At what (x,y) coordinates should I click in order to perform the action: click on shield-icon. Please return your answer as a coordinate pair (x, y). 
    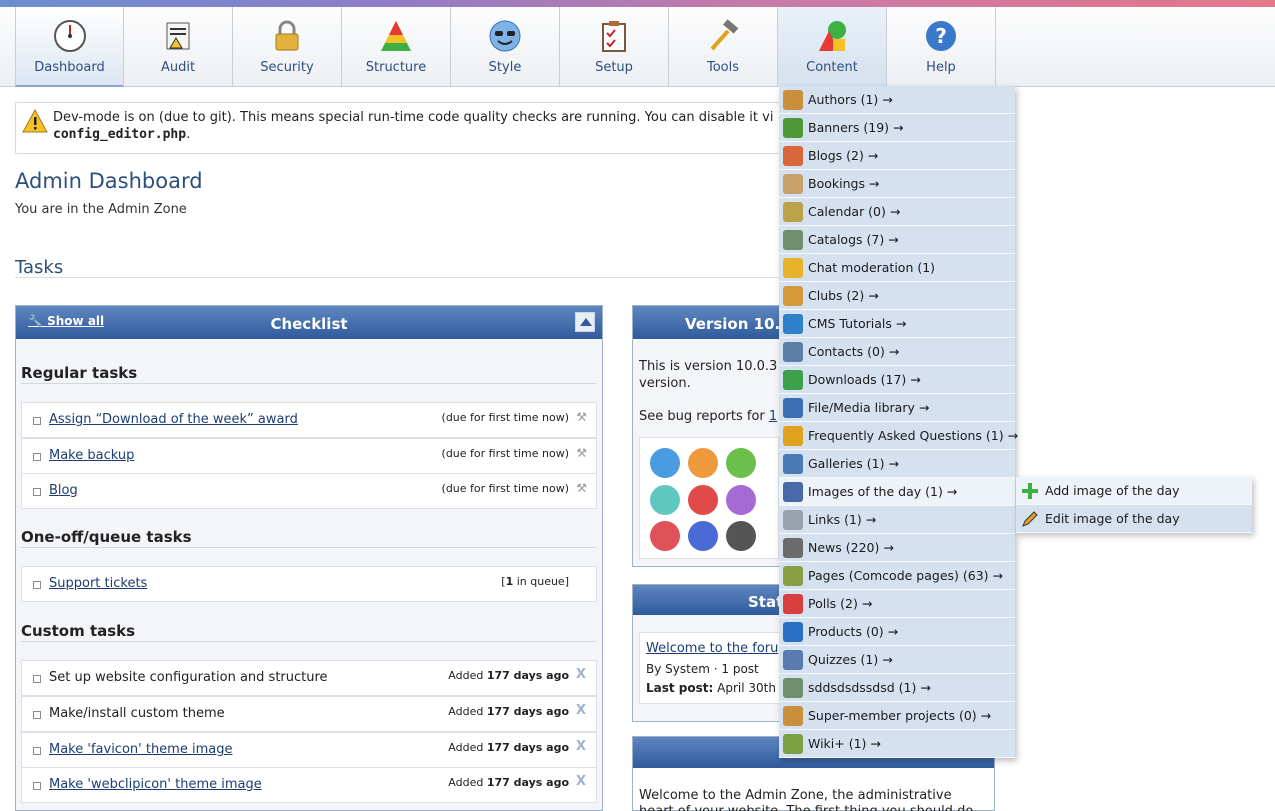
    Looking at the image, I should click on (741, 463).